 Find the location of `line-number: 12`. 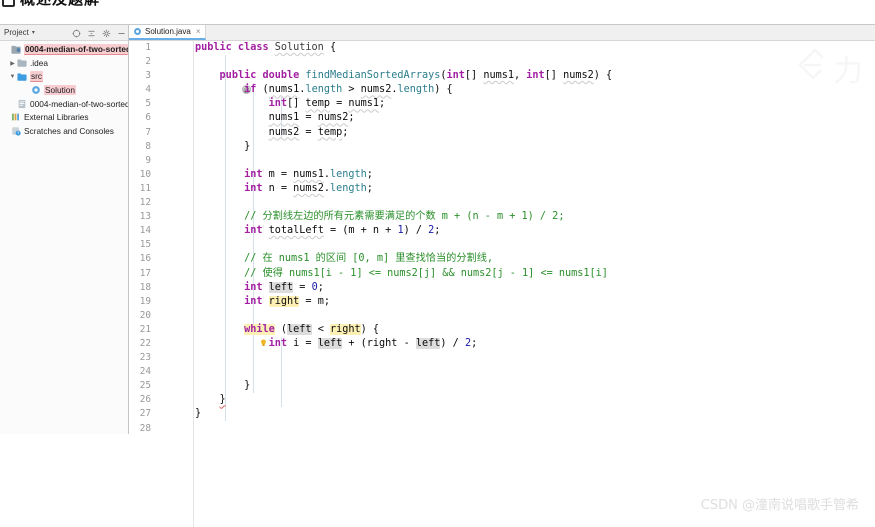

line-number: 12 is located at coordinates (145, 203).